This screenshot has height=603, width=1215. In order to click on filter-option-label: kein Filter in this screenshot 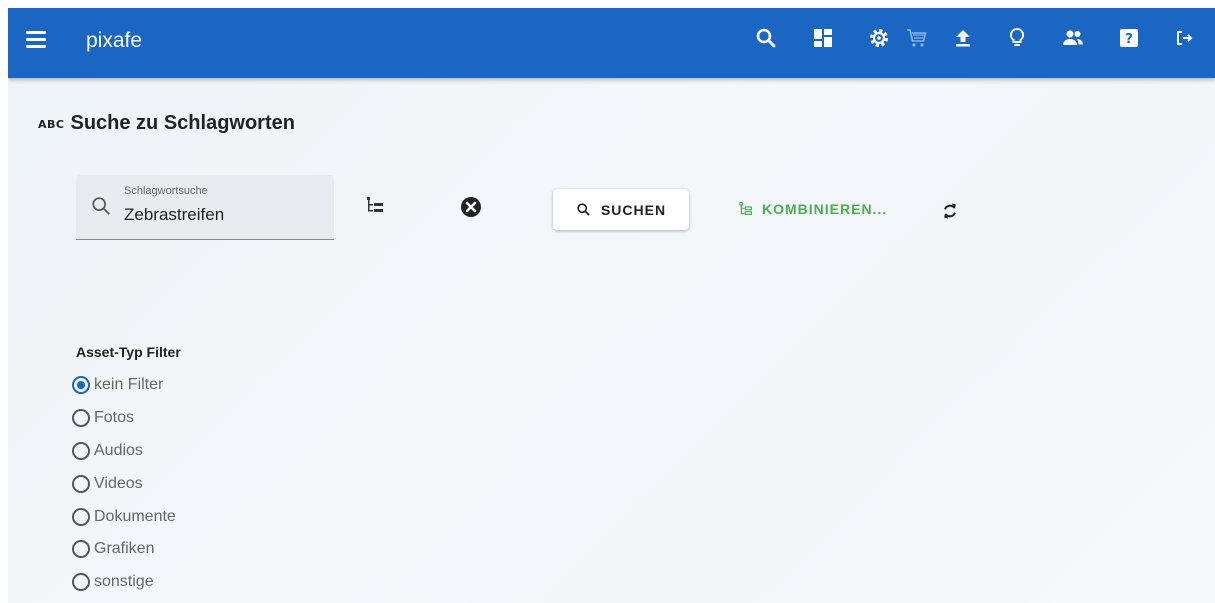, I will do `click(129, 384)`.